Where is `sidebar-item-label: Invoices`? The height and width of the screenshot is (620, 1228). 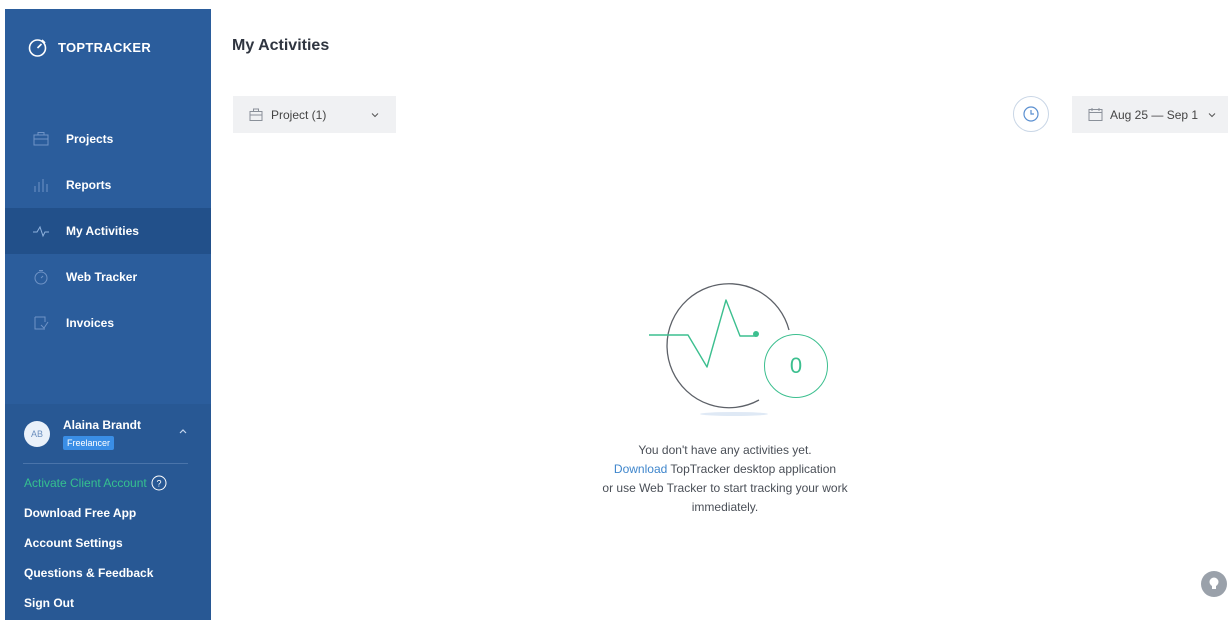
sidebar-item-label: Invoices is located at coordinates (90, 323).